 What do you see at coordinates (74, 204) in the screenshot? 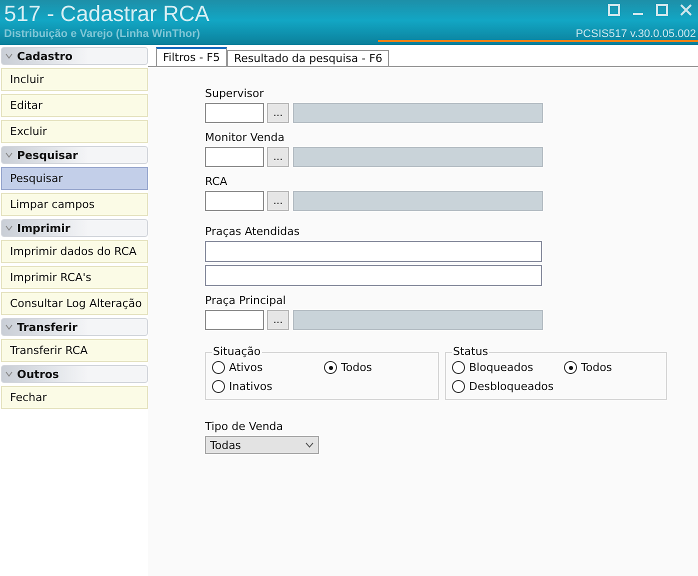
I see `sidebar-item: Limpar campos` at bounding box center [74, 204].